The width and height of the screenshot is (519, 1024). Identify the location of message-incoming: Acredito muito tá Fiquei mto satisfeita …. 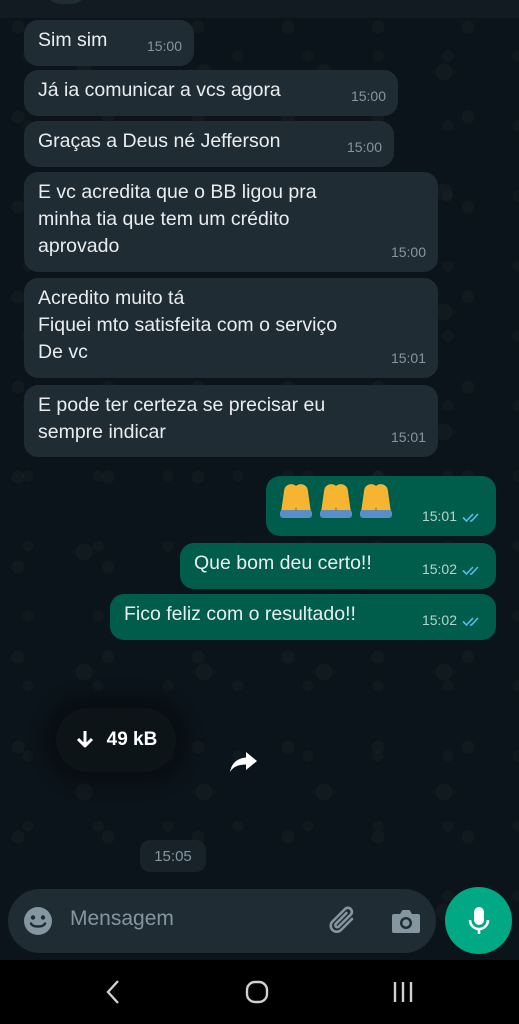
(231, 328).